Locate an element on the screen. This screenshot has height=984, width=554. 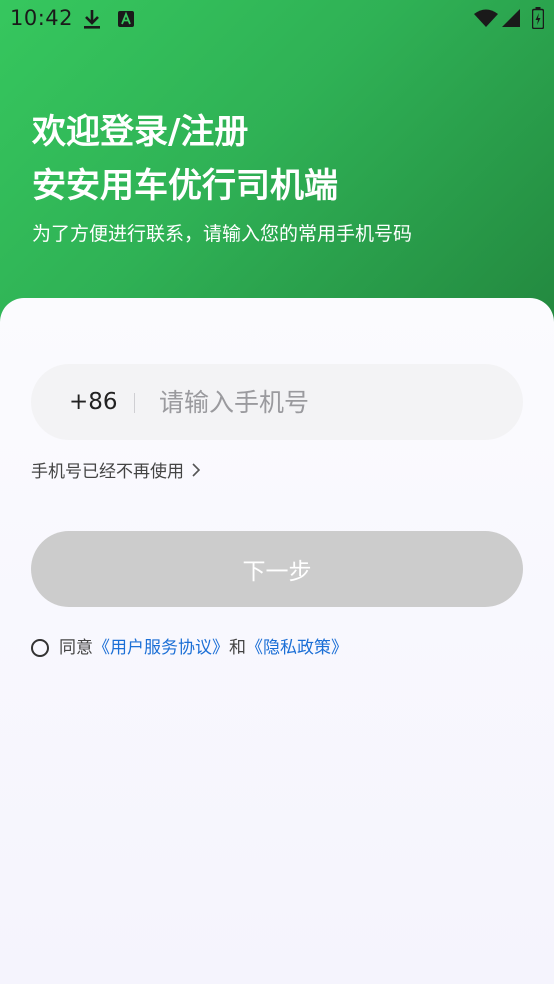
status-time: 10:42 is located at coordinates (42, 18).